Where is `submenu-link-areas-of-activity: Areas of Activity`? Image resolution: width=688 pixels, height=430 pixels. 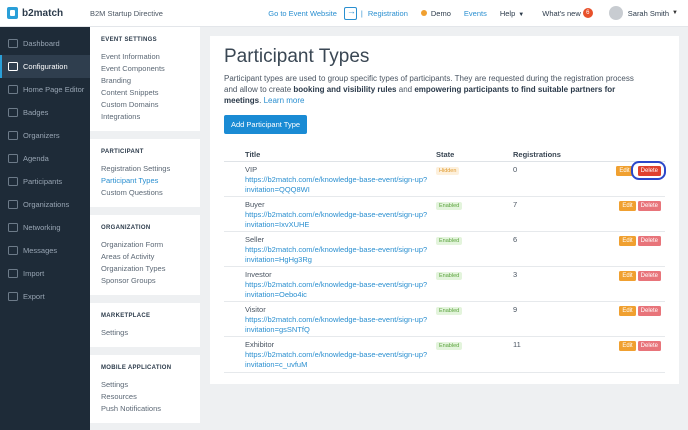
submenu-link-areas-of-activity: Areas of Activity is located at coordinates (150, 257).